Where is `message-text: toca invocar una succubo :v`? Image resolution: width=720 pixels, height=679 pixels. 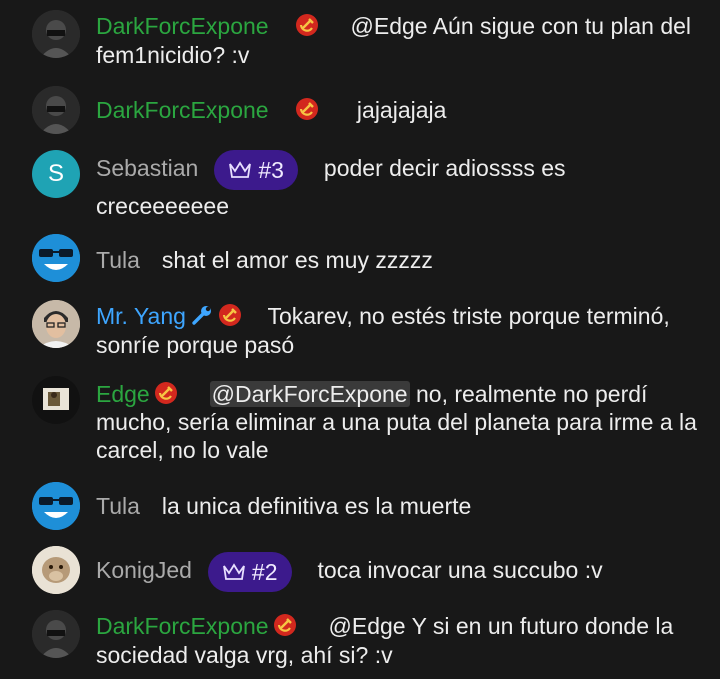
message-text: toca invocar una succubo :v is located at coordinates (460, 570).